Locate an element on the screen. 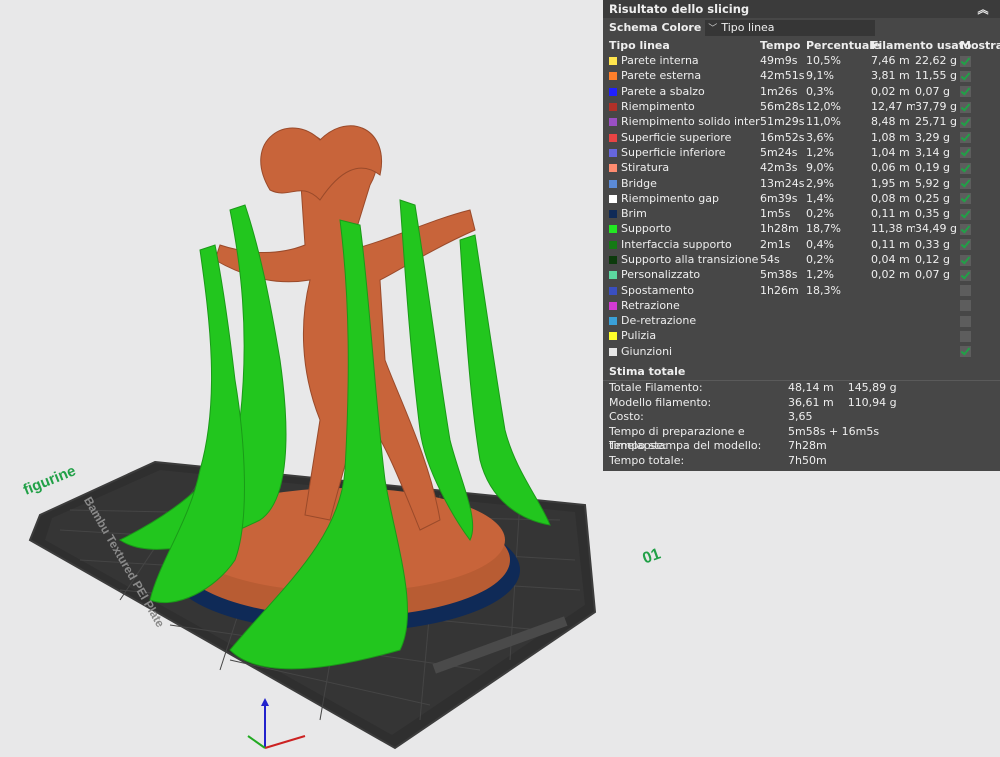 The height and width of the screenshot is (757, 1000). summary-key: Tempo stampa del modello: is located at coordinates (685, 446).